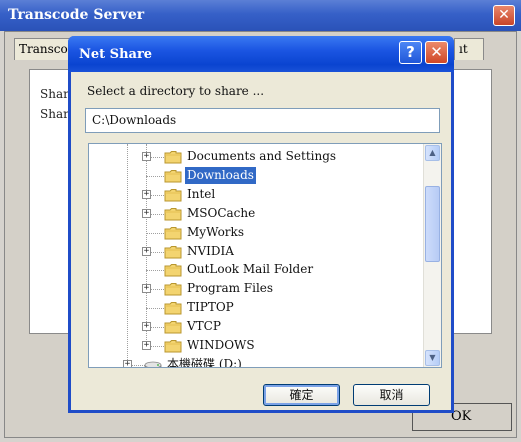  What do you see at coordinates (256, 233) in the screenshot?
I see `tree-item: MyWorks` at bounding box center [256, 233].